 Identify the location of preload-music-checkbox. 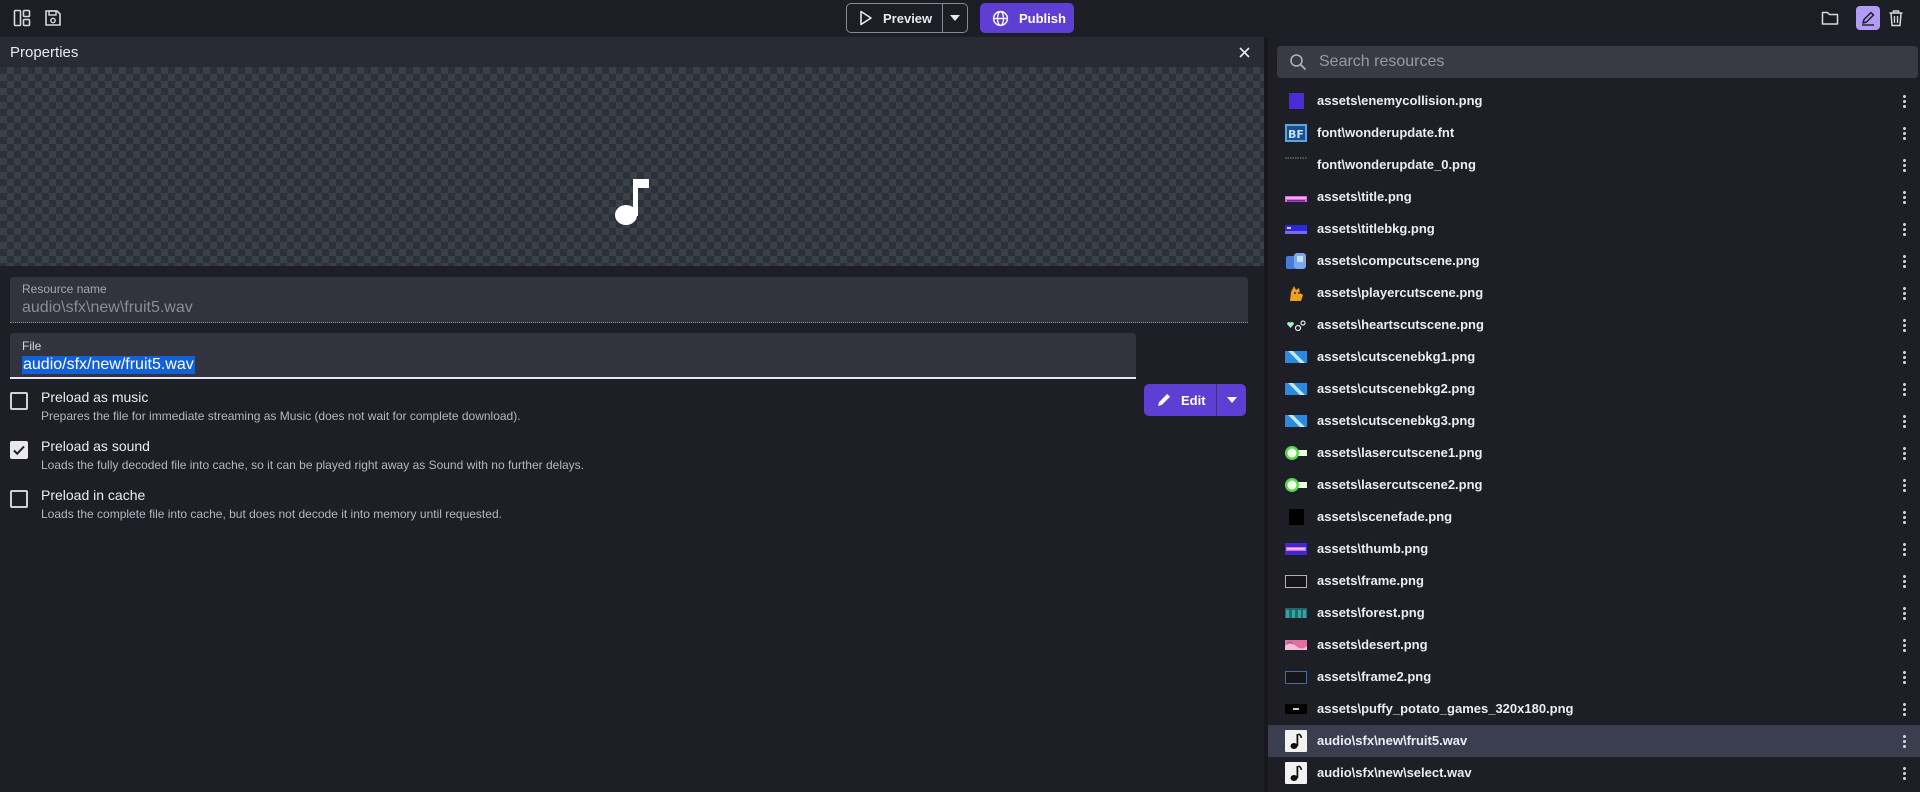
(19, 401).